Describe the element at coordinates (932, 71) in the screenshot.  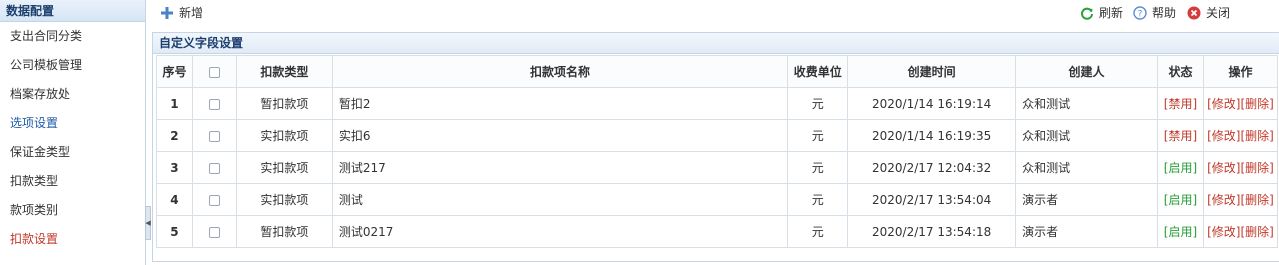
I see `header-created-time: 创建时间` at that location.